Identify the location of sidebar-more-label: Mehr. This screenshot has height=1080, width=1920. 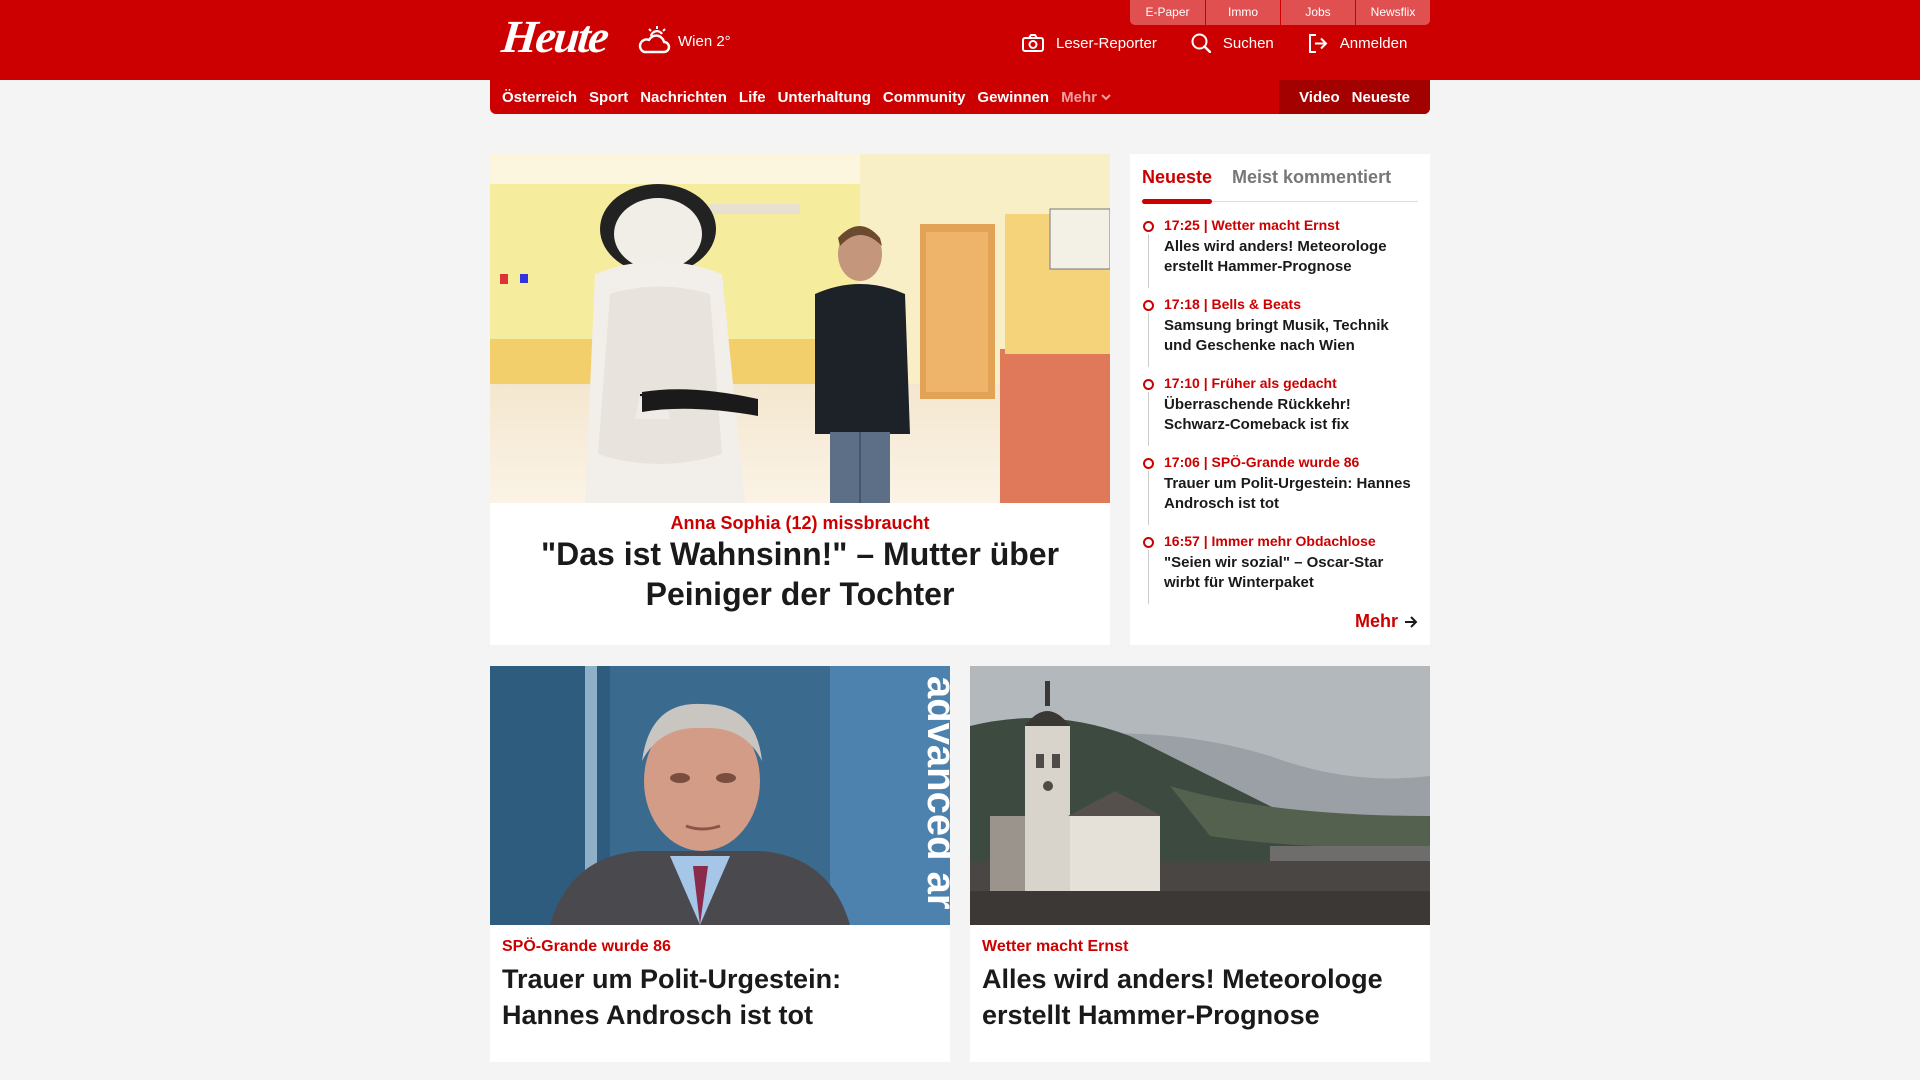
(1376, 621).